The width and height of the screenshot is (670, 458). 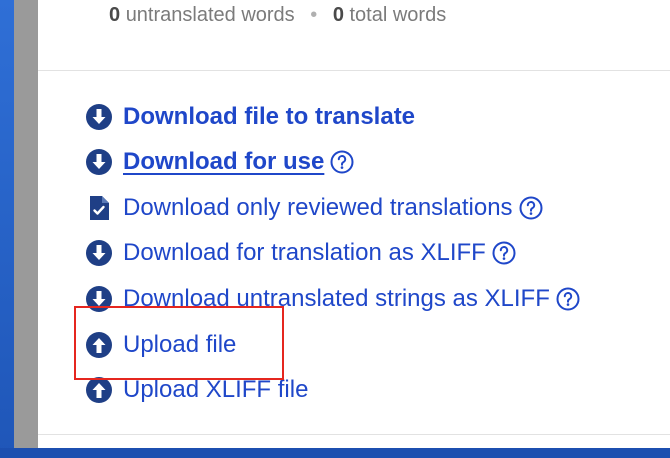 I want to click on total-label: total words, so click(x=398, y=15).